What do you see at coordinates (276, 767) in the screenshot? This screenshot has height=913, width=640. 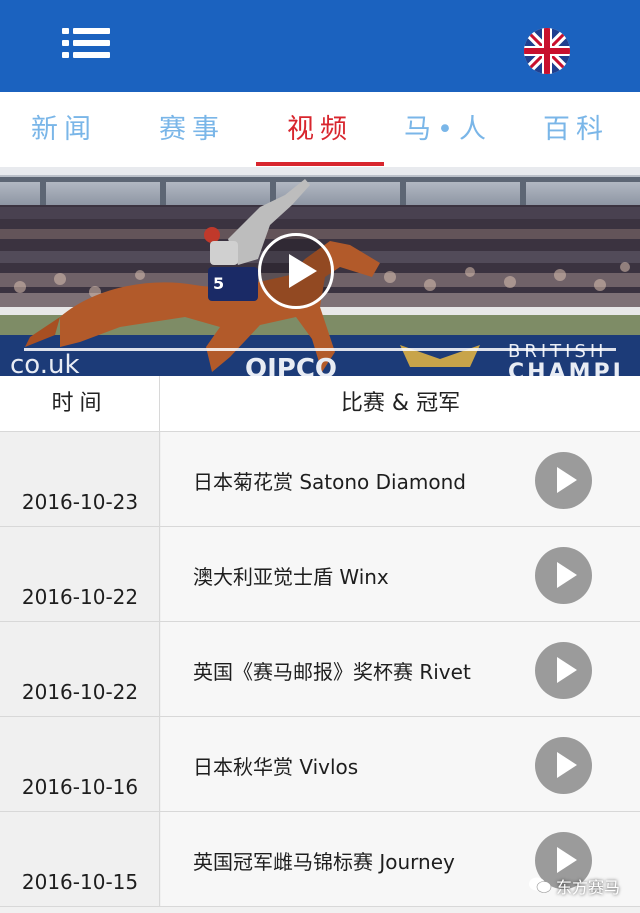 I see `race-title: 日本秋华赏 Vivlos` at bounding box center [276, 767].